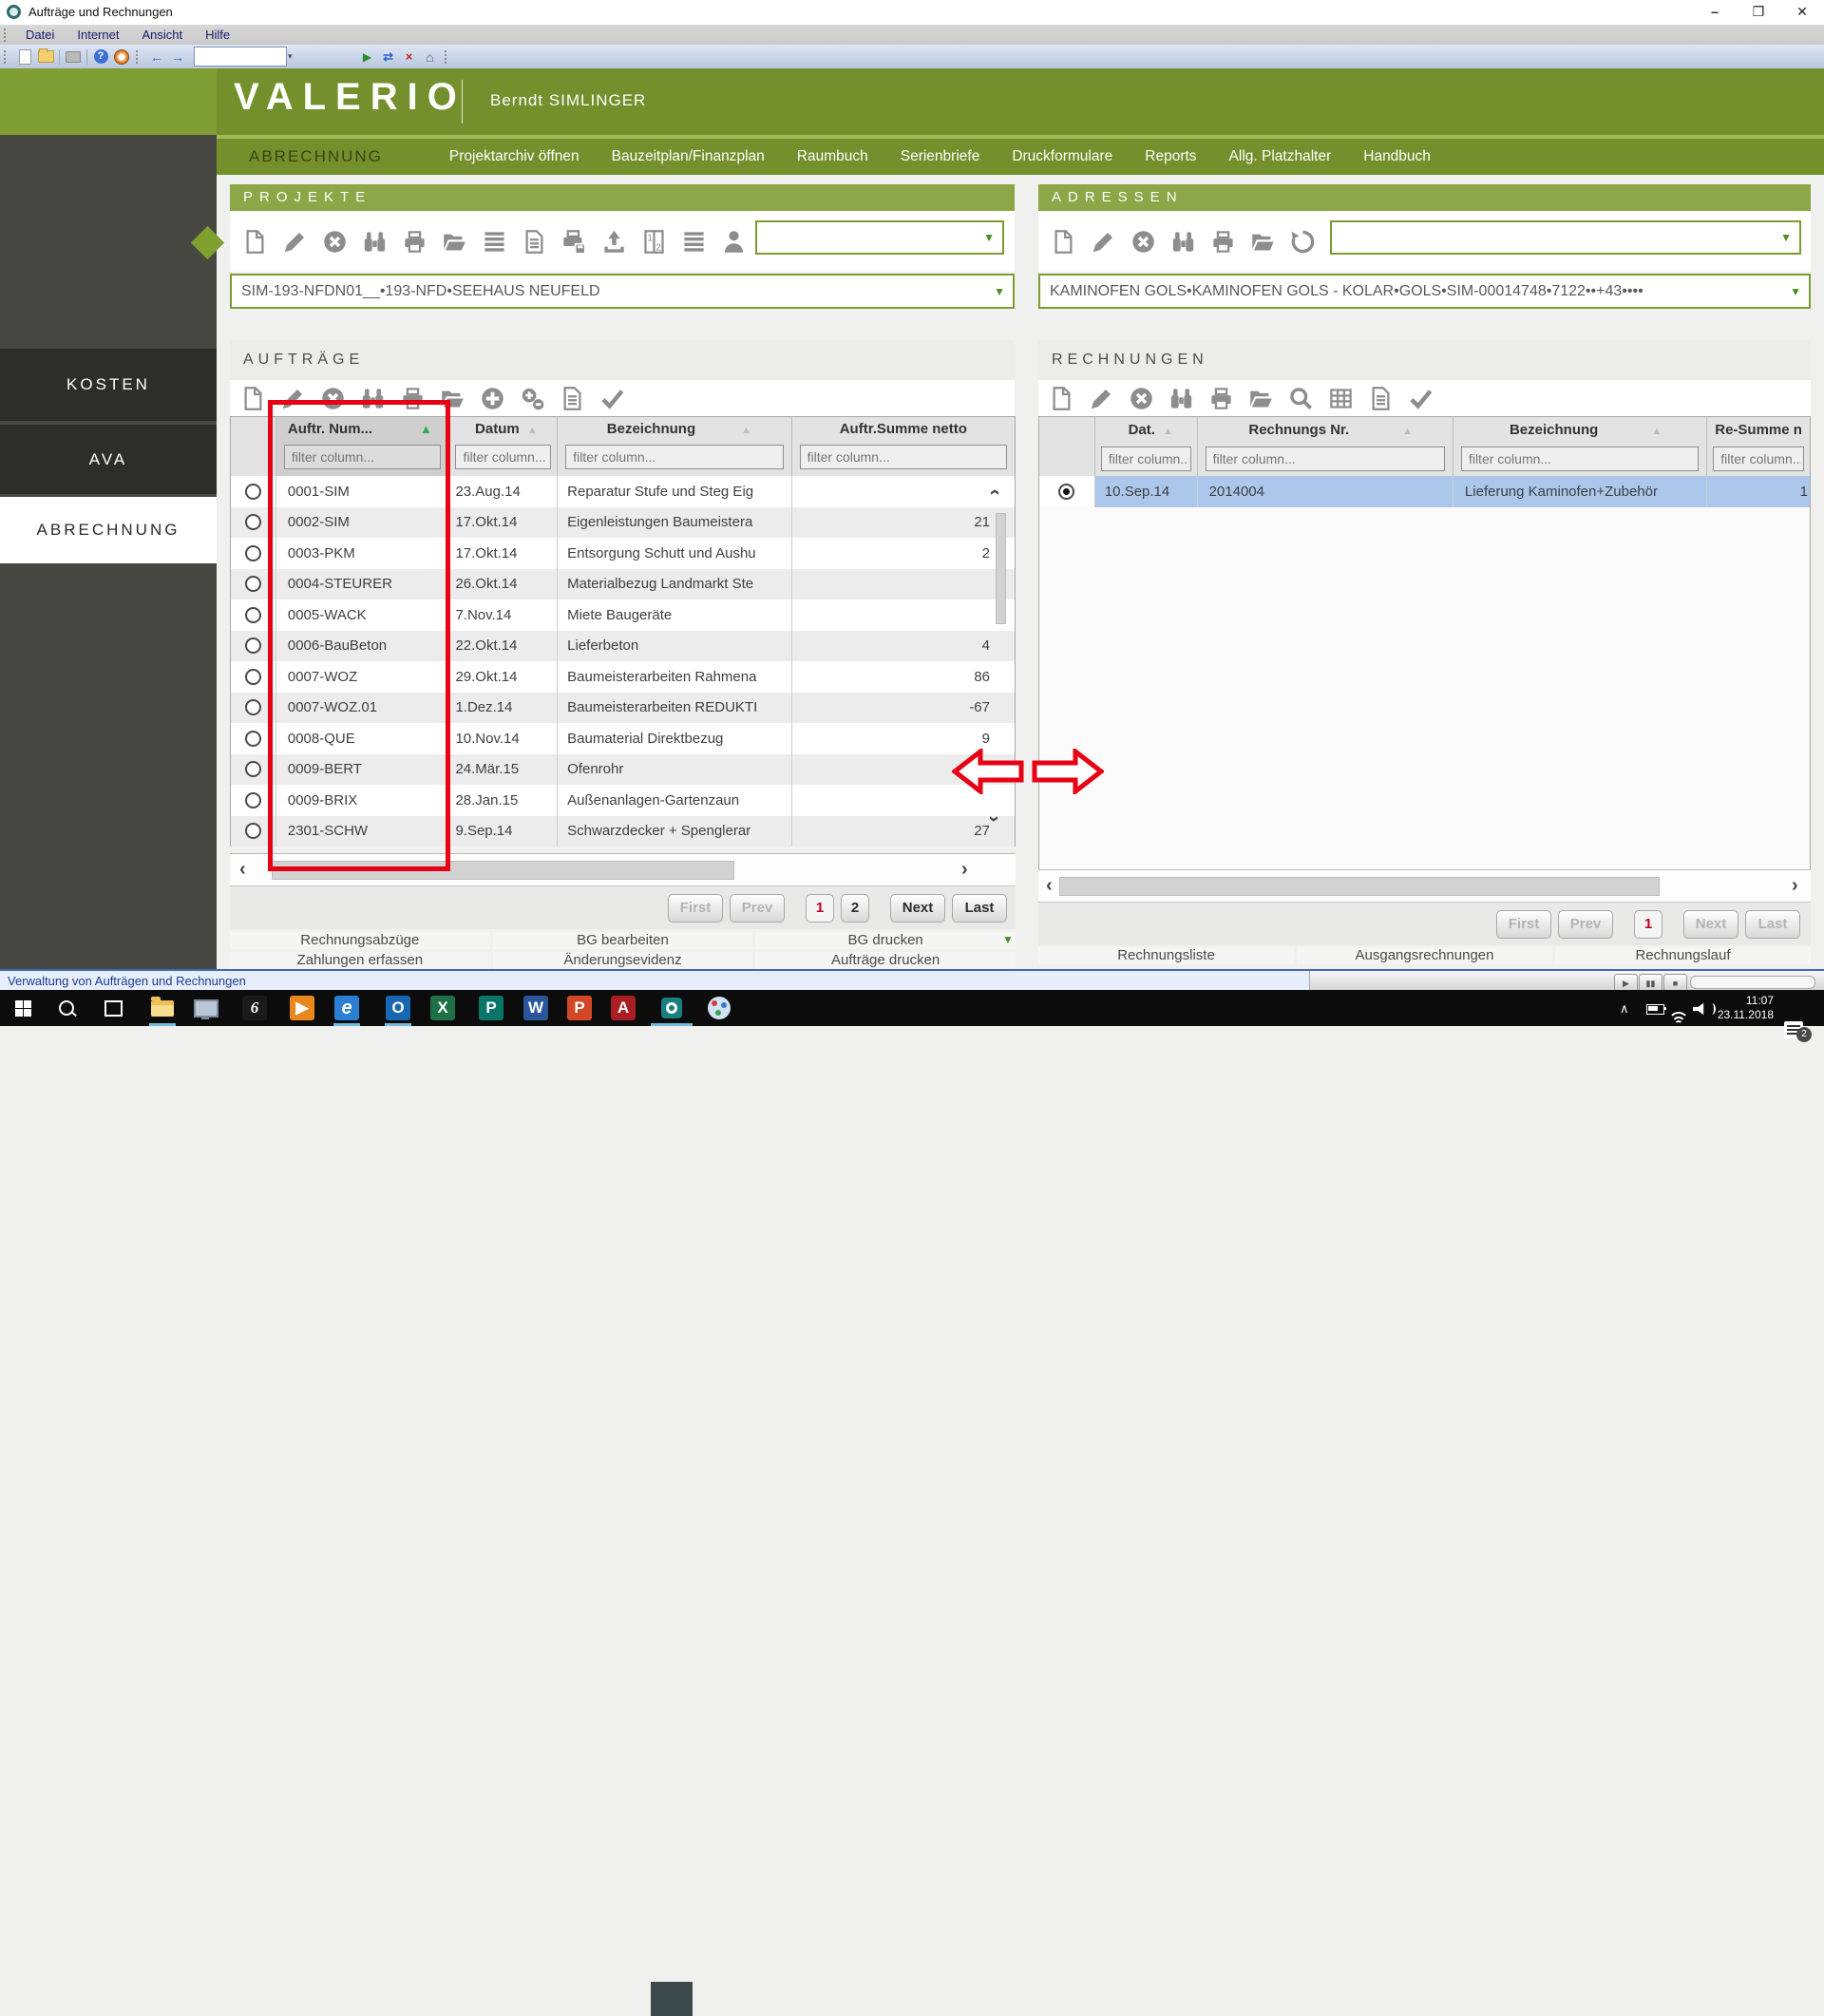  I want to click on valerio-app-icon, so click(672, 1008).